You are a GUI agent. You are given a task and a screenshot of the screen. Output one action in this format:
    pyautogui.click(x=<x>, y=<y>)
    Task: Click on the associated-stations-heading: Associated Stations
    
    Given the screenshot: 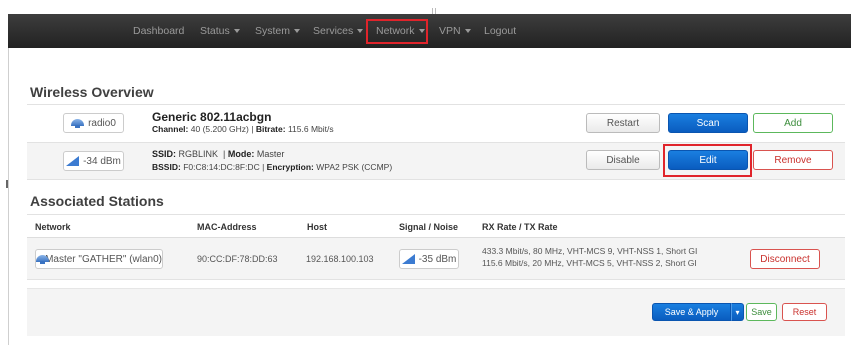 What is the action you would take?
    pyautogui.click(x=97, y=201)
    